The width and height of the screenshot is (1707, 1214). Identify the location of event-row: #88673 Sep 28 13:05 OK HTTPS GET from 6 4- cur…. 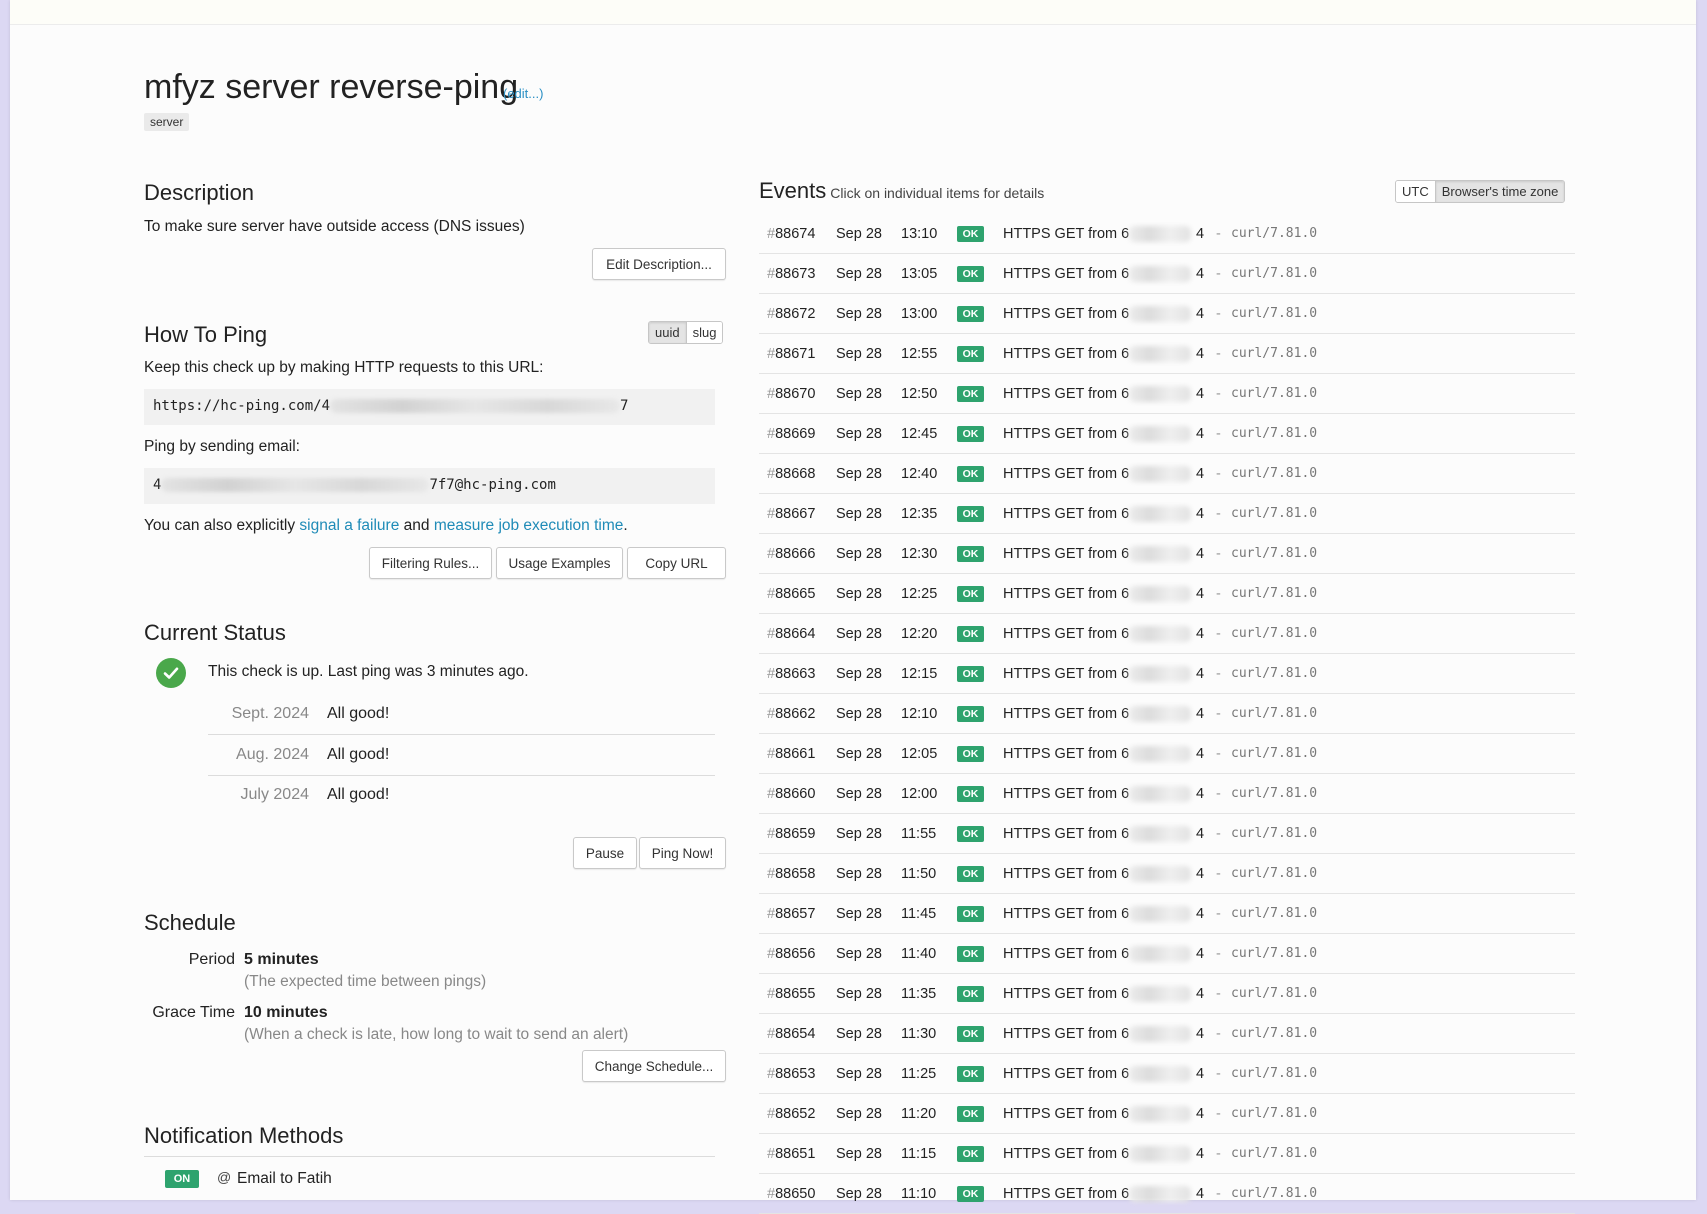
(1167, 274).